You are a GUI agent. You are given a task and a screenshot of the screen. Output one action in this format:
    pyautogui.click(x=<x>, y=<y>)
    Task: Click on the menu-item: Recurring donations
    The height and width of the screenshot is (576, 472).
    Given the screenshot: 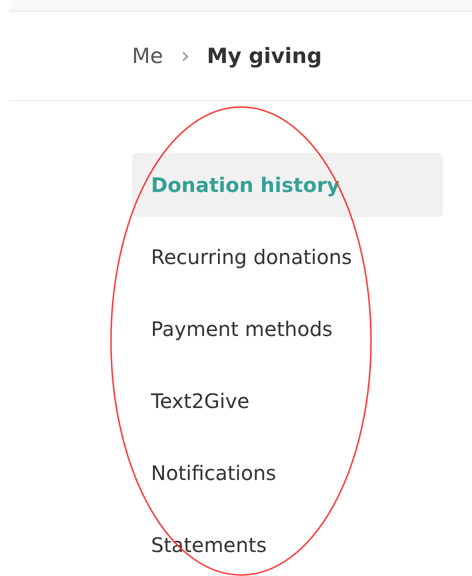 What is the action you would take?
    pyautogui.click(x=287, y=257)
    